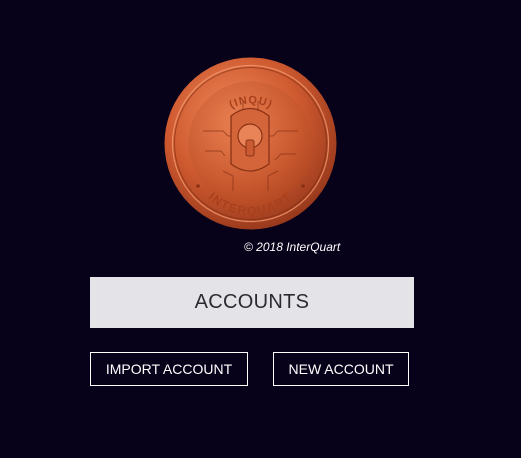 The image size is (521, 458). I want to click on interquart-logo: (INQU) INTERQUART, so click(250, 143).